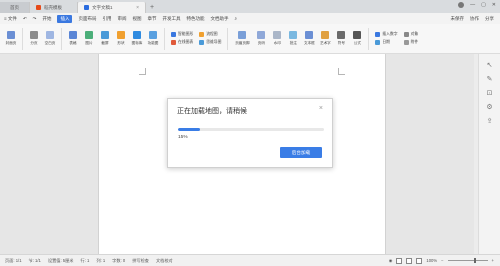  Describe the element at coordinates (341, 43) in the screenshot. I see `symbol-label: 符号` at that location.